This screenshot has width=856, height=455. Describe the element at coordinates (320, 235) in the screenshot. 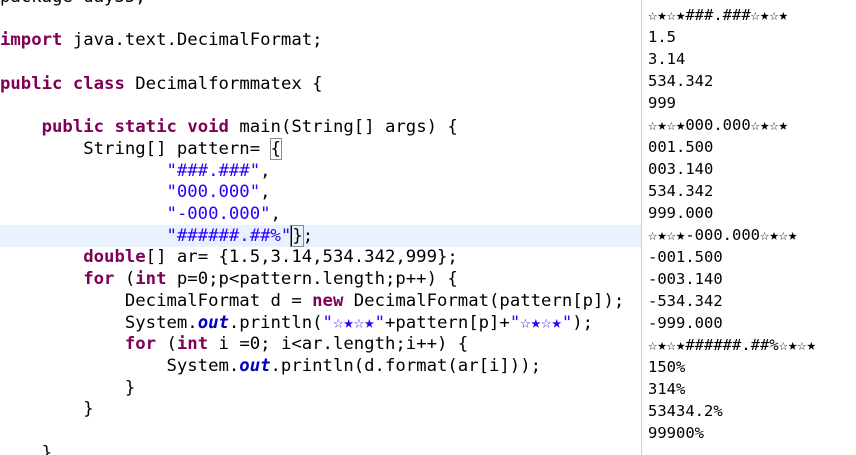

I see `code-line: "######.##%"};` at that location.